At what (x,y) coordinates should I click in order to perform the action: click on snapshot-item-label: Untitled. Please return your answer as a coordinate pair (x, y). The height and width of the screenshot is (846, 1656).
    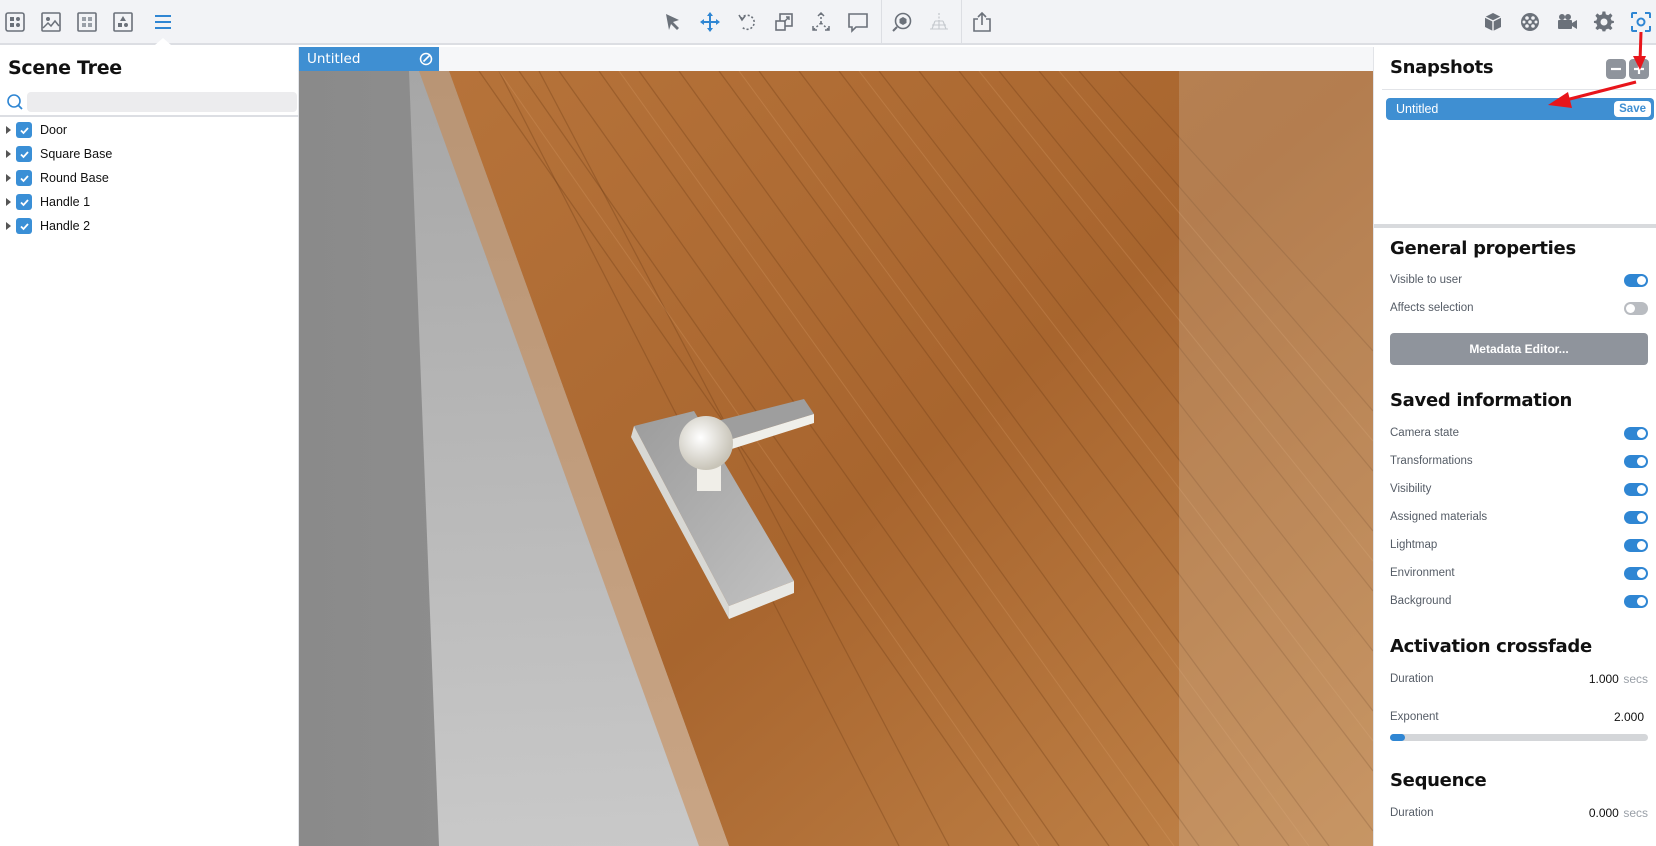
    Looking at the image, I should click on (1417, 109).